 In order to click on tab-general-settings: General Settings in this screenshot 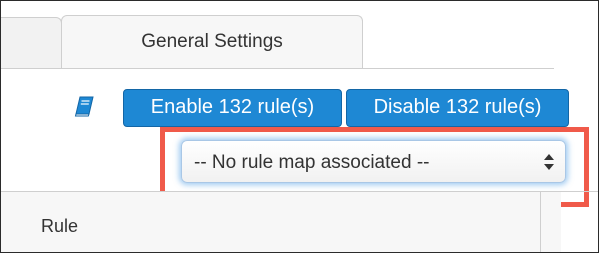, I will do `click(212, 41)`.